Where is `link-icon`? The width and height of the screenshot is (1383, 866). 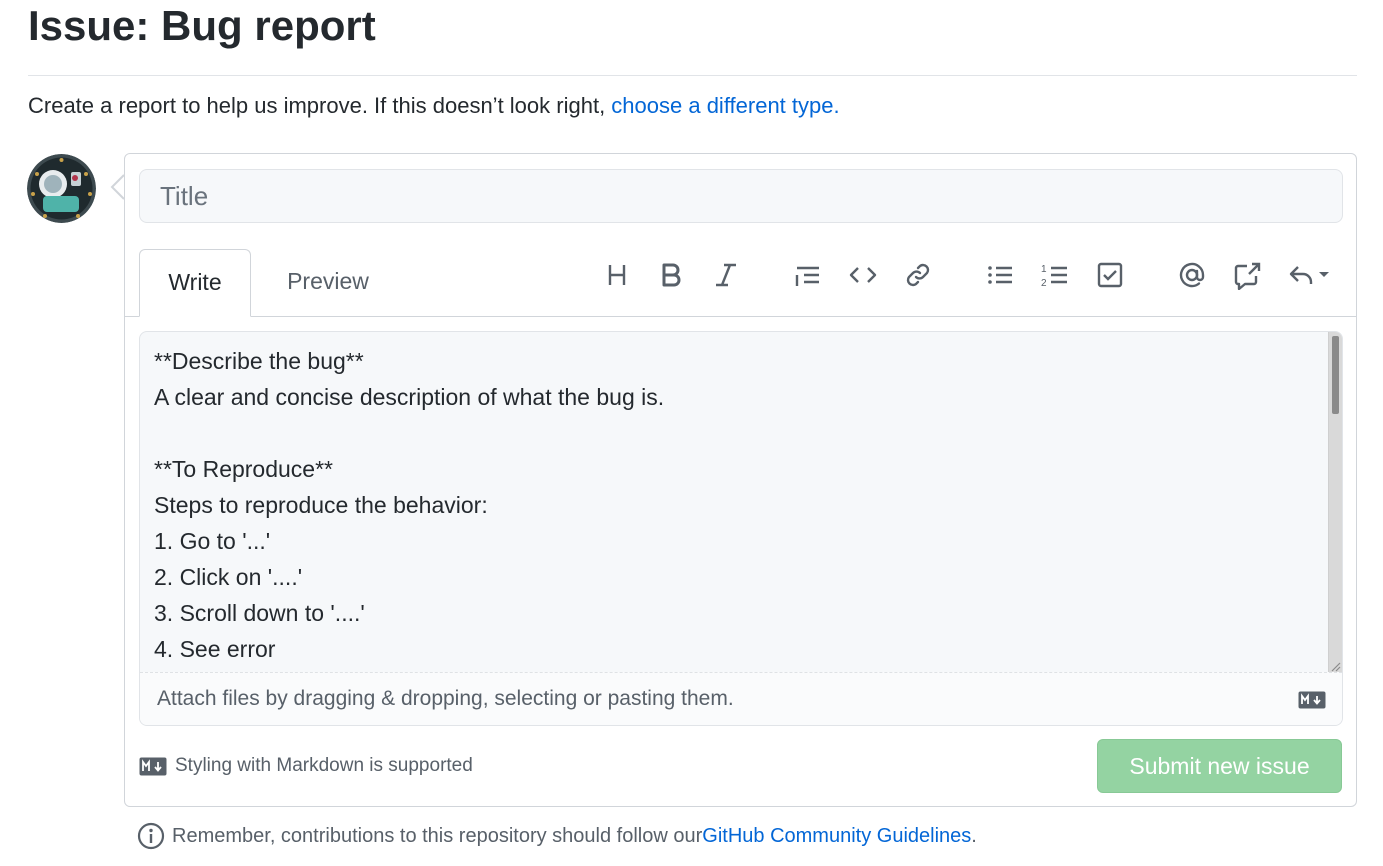 link-icon is located at coordinates (918, 275).